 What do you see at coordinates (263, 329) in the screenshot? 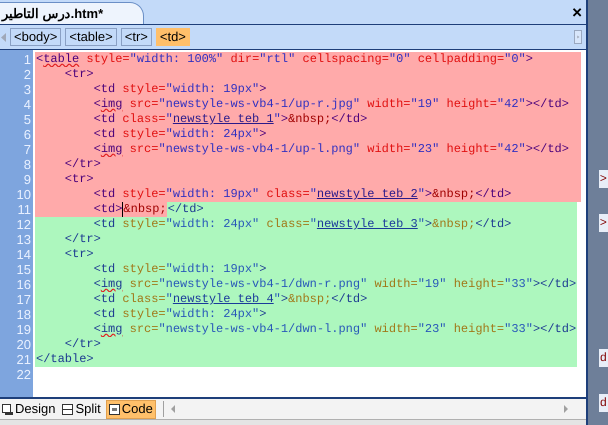
I see `code-token: "newstyle-ws-vb4-1/dwn-l.png"` at bounding box center [263, 329].